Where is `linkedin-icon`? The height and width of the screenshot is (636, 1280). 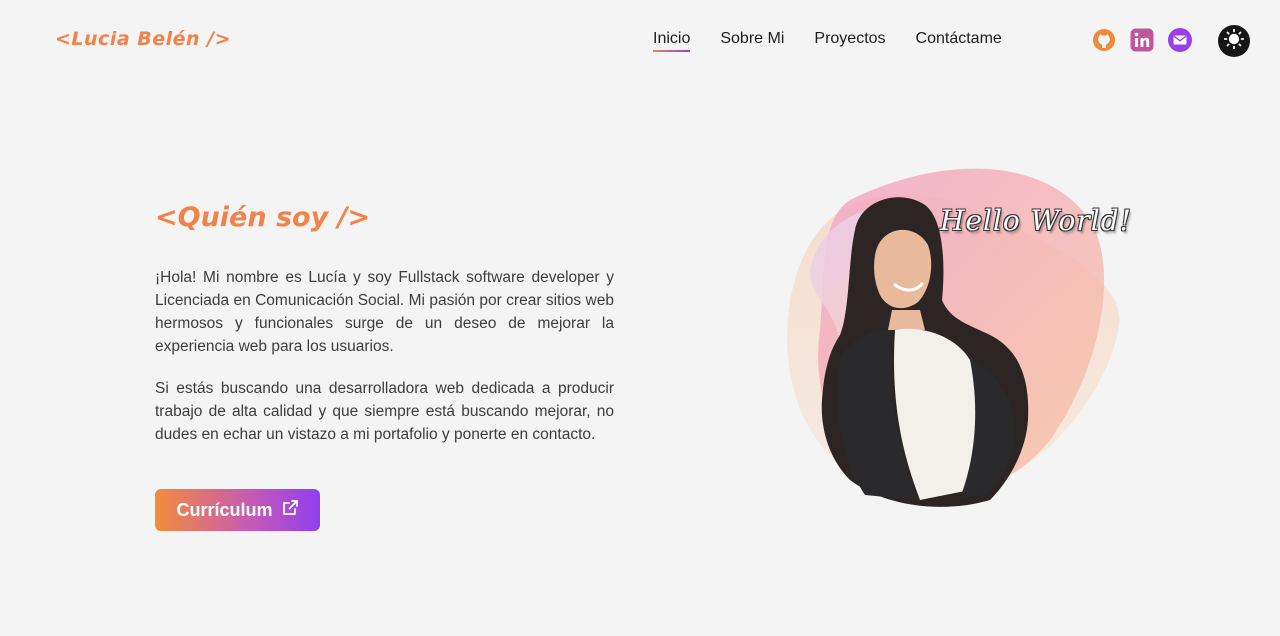
linkedin-icon is located at coordinates (1142, 40).